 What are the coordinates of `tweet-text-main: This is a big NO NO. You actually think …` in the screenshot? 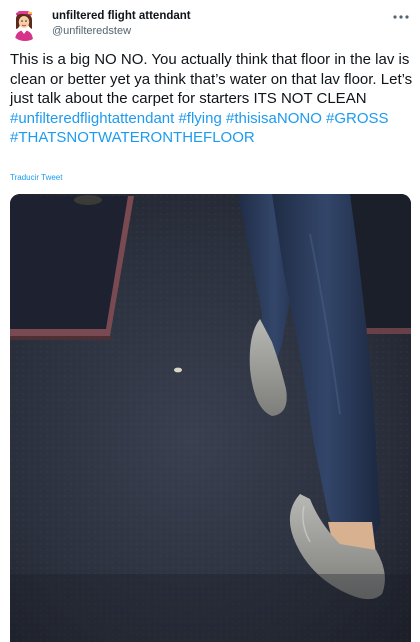 It's located at (211, 79).